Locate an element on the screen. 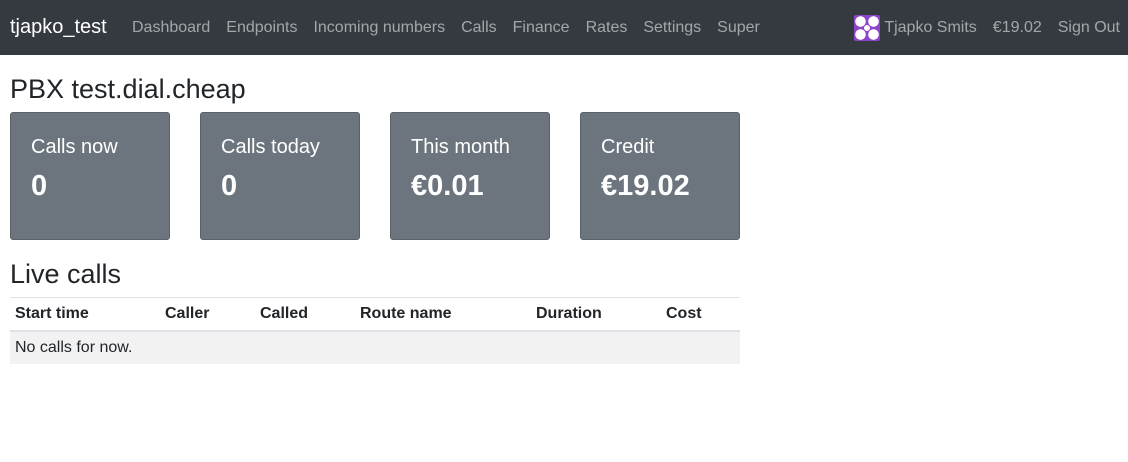  nav-right: Tjapko Smits €19.02 Sign Out is located at coordinates (987, 27).